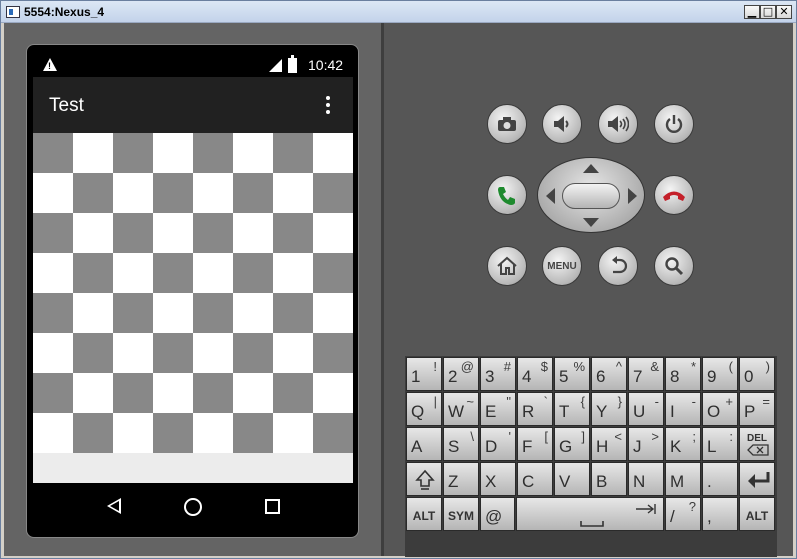 This screenshot has height=559, width=797. What do you see at coordinates (591, 168) in the screenshot?
I see `dpad-up-icon` at bounding box center [591, 168].